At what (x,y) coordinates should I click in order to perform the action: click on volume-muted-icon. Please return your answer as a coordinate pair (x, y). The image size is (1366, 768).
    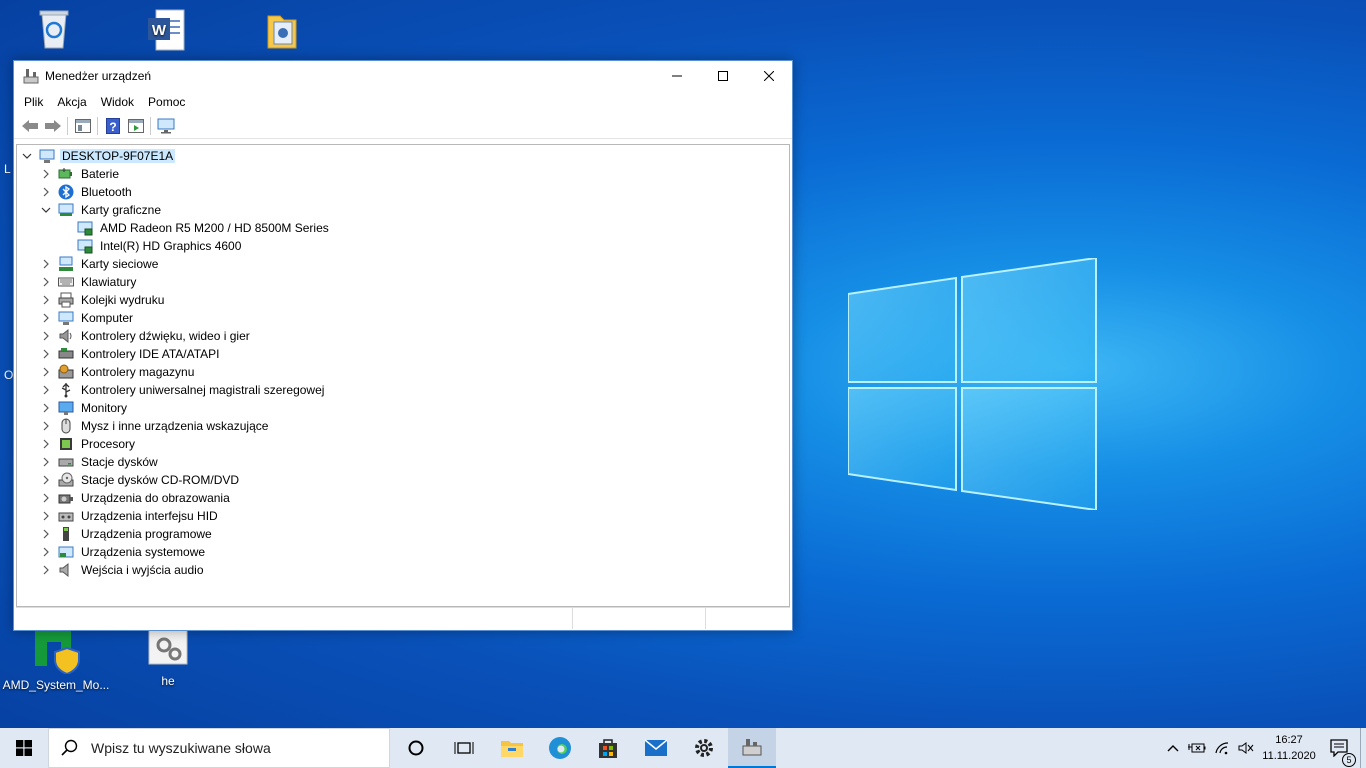
    Looking at the image, I should click on (1246, 748).